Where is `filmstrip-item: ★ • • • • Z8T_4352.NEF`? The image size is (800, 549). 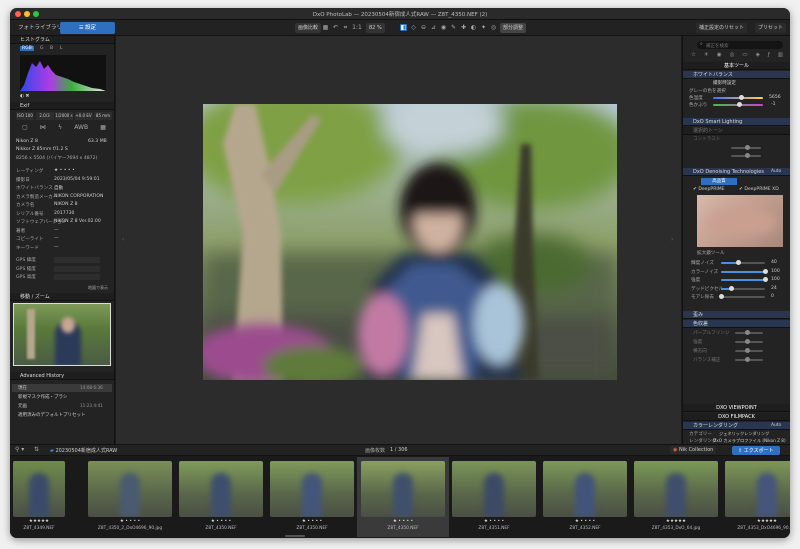
filmstrip-item: ★ • • • • Z8T_4352.NEF is located at coordinates (585, 497).